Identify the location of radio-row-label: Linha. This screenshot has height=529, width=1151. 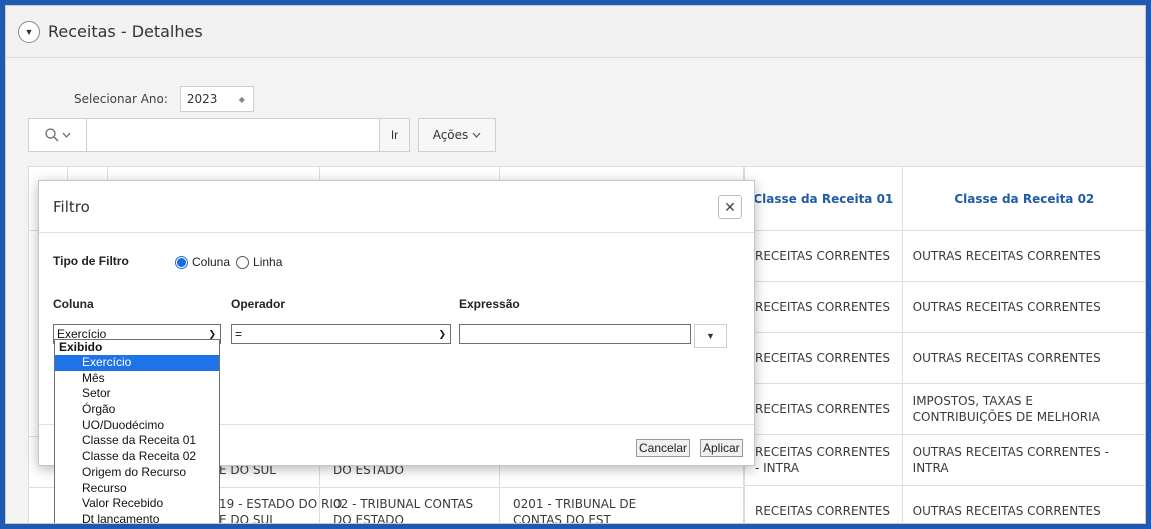
(268, 262).